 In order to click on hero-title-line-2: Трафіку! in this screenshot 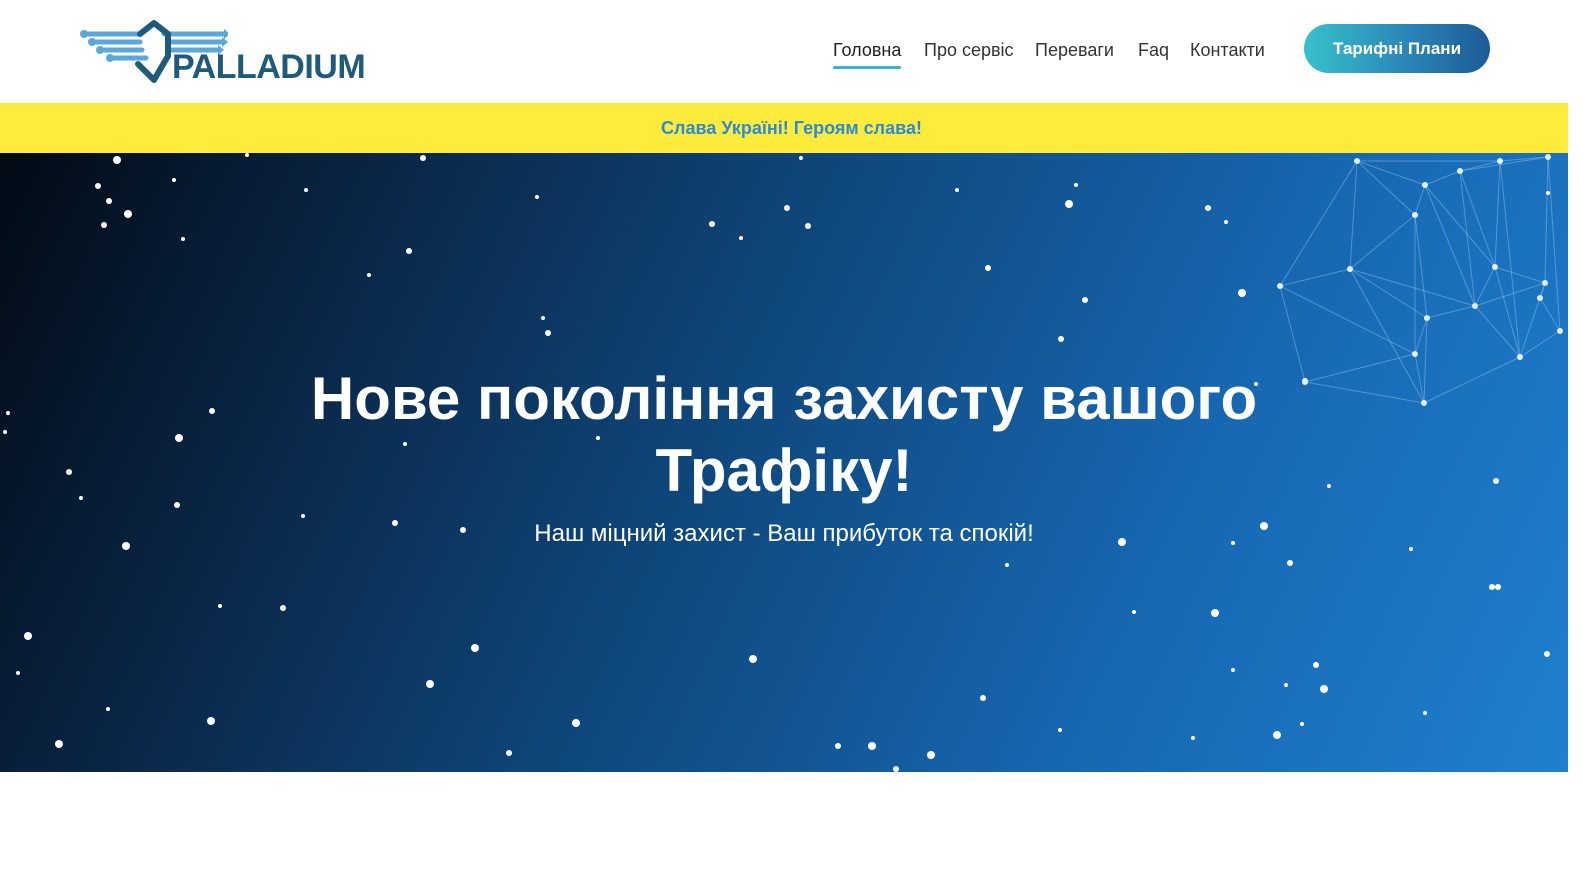, I will do `click(784, 470)`.